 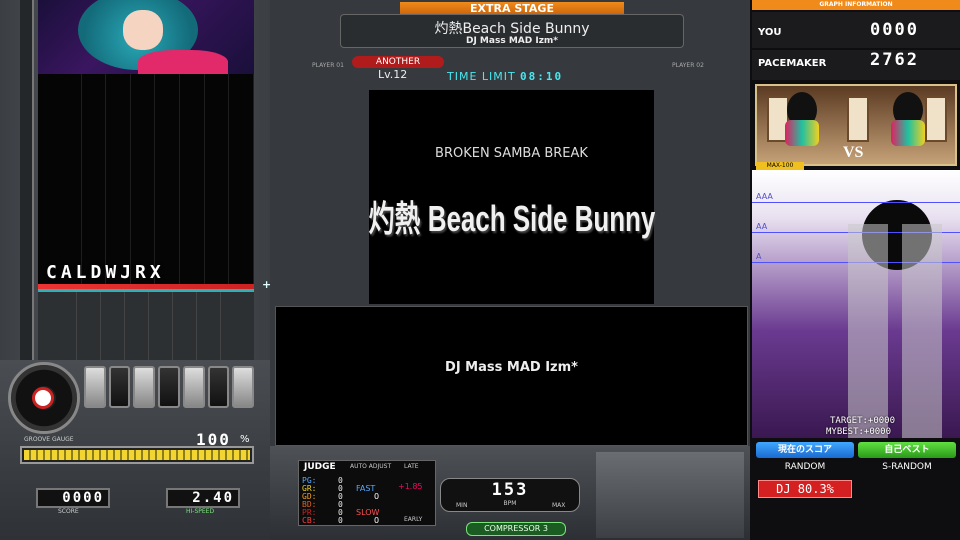 I want to click on dj-name: CALDWJRX, so click(x=105, y=272).